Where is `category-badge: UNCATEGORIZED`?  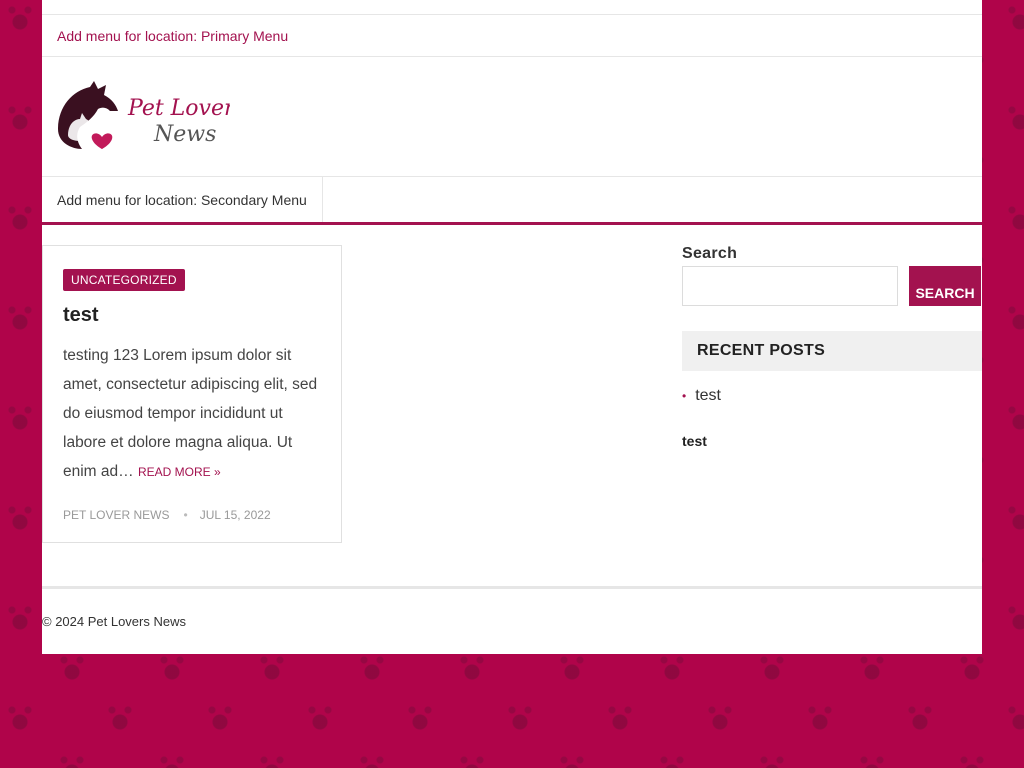
category-badge: UNCATEGORIZED is located at coordinates (124, 280).